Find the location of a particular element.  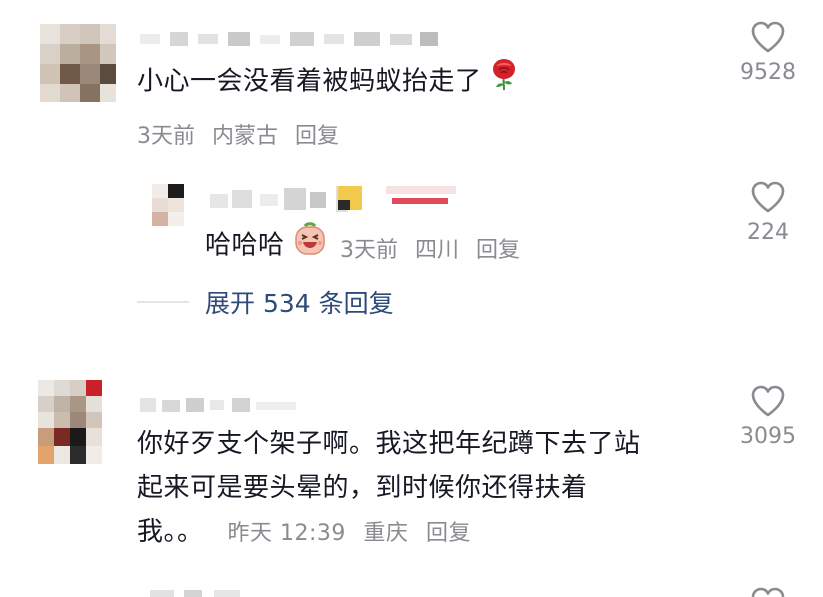

rose-emoji is located at coordinates (504, 82).